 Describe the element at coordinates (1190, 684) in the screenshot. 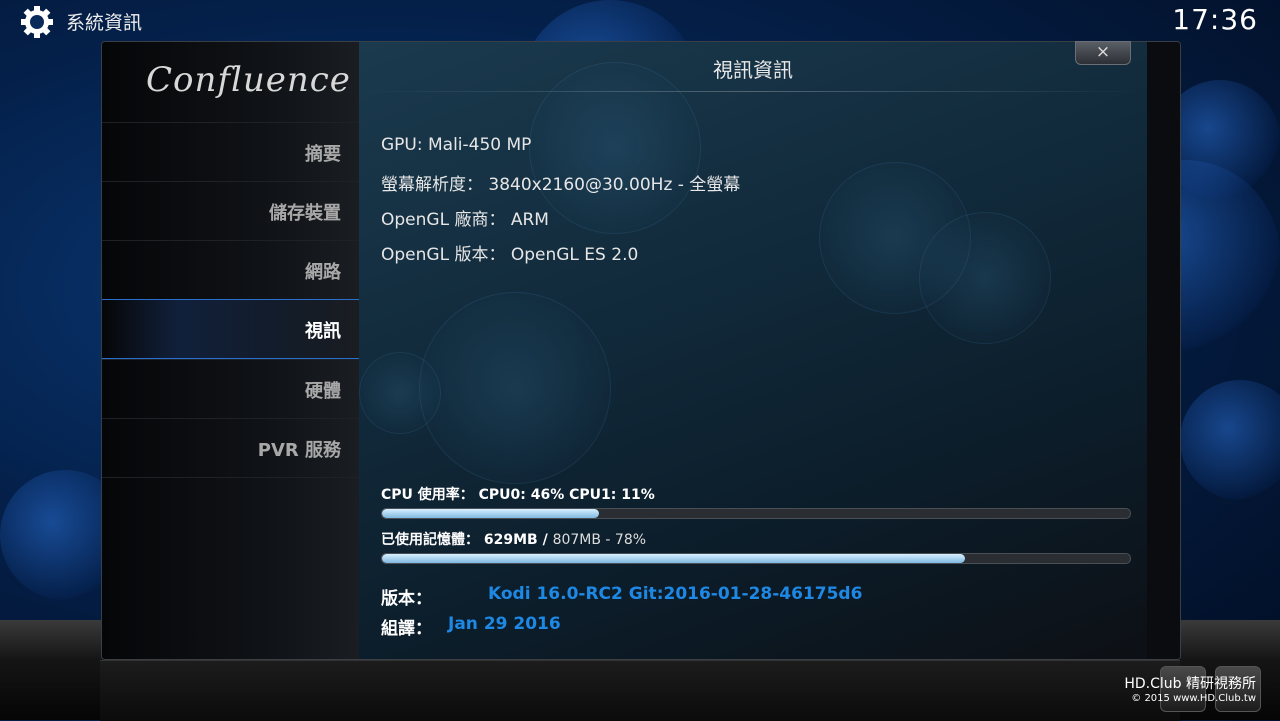

I see `watermark-line1: HD.Club 精研視務所` at that location.